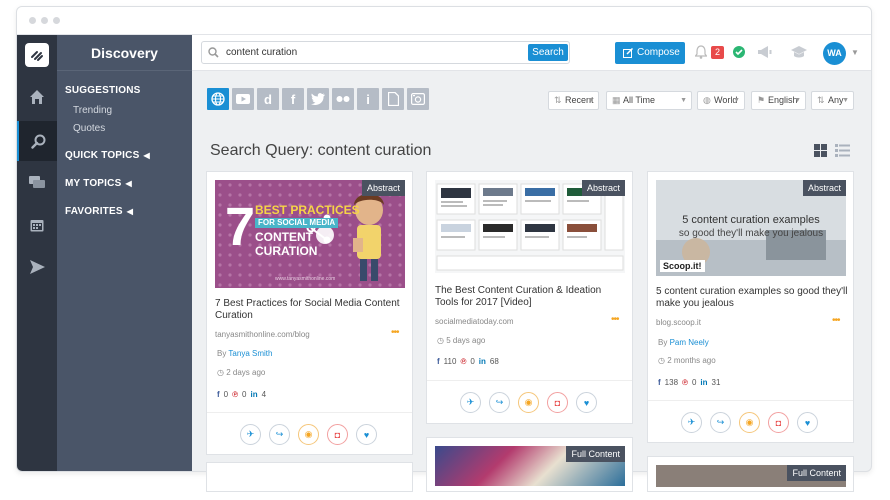  What do you see at coordinates (663, 342) in the screenshot?
I see `byline-label: By` at bounding box center [663, 342].